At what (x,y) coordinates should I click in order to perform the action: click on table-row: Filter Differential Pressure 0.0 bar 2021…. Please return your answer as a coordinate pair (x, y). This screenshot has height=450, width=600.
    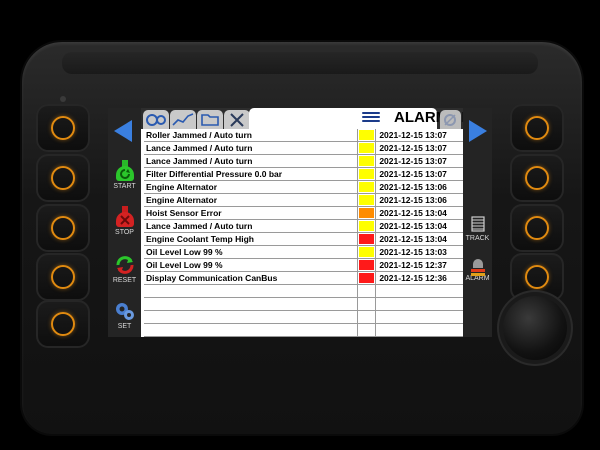
    Looking at the image, I should click on (303, 174).